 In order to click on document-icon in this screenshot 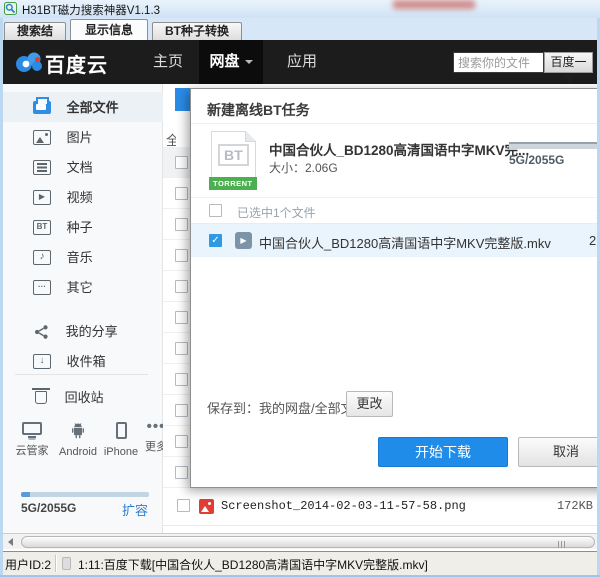, I will do `click(42, 168)`.